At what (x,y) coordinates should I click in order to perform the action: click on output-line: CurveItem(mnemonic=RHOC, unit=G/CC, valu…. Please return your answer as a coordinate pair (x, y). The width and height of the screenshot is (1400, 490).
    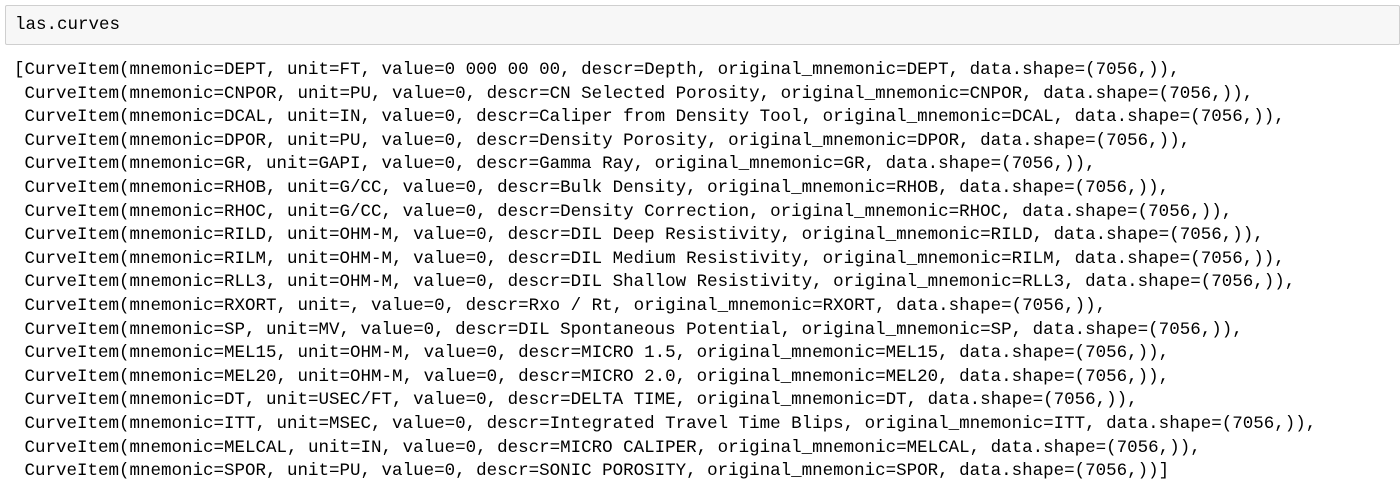
    Looking at the image, I should click on (623, 211).